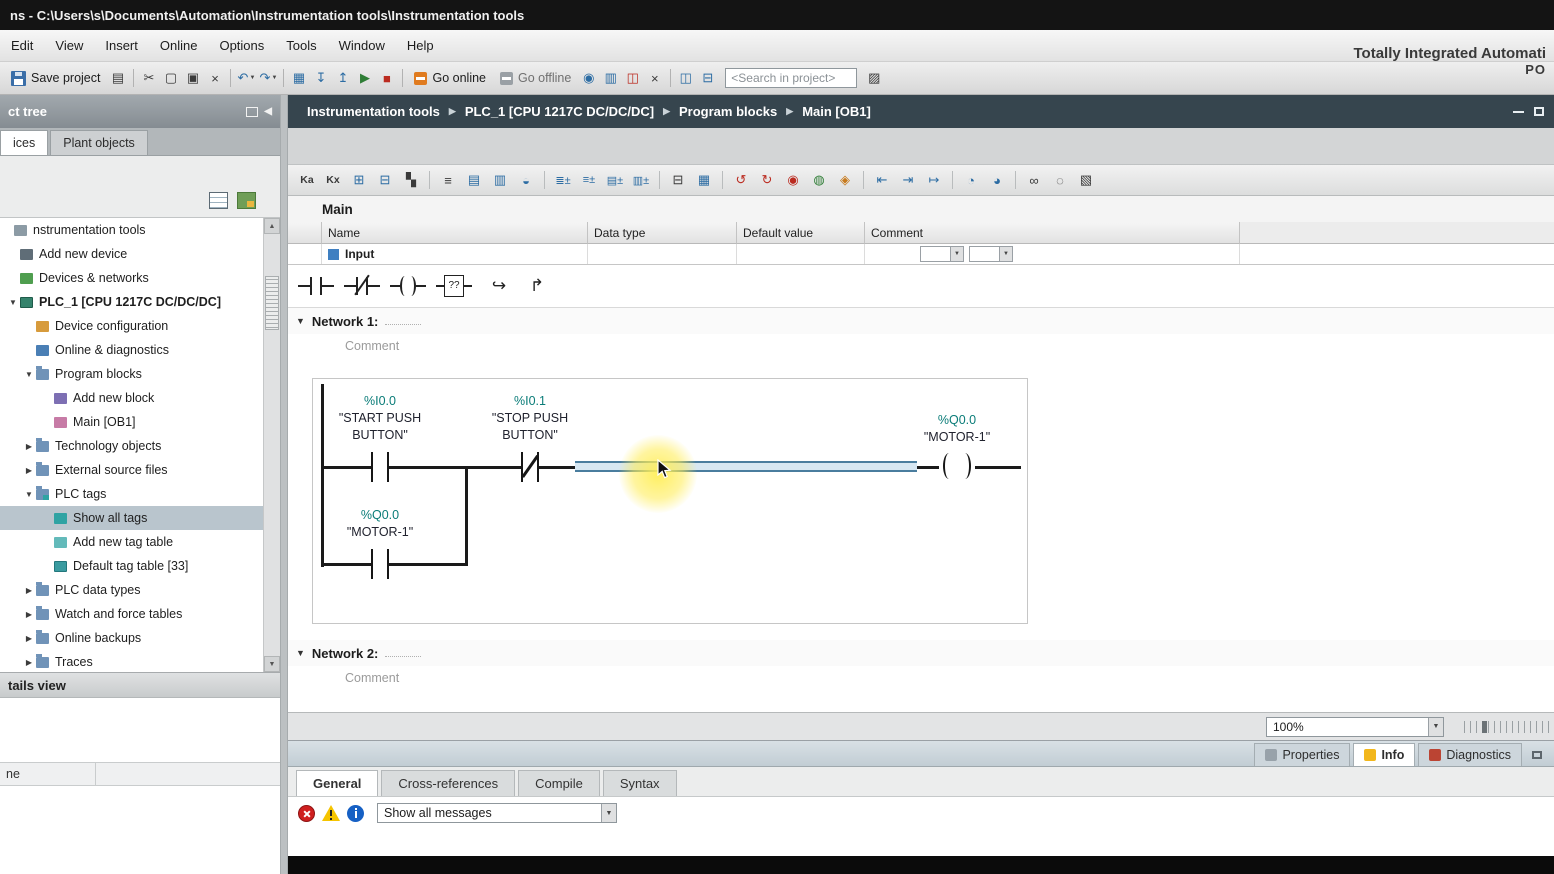  I want to click on split-editor-horizontal-icon: ⊟, so click(708, 78).